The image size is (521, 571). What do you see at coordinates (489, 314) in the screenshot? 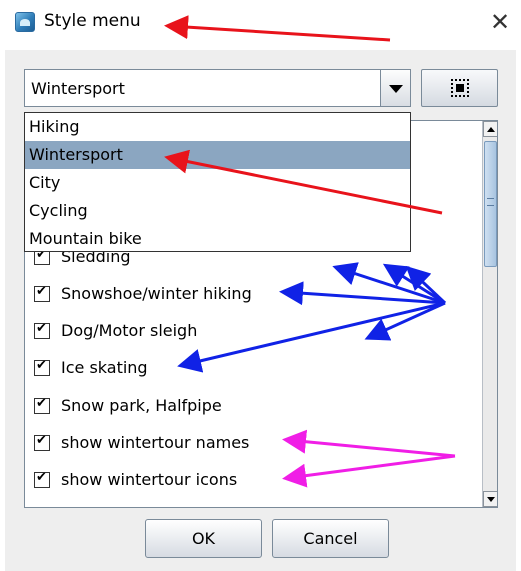
I see `vertical-scrollbar` at bounding box center [489, 314].